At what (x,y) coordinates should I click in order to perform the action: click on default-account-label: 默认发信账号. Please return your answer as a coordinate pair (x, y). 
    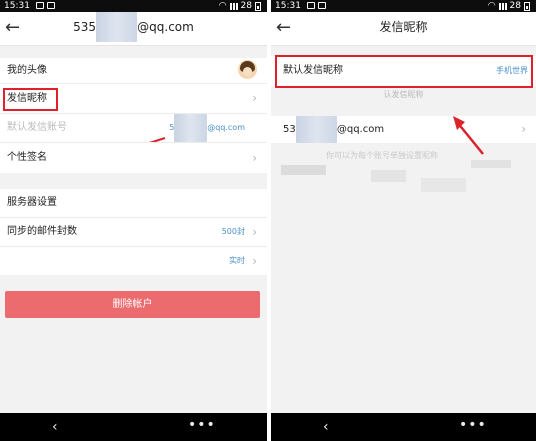
    Looking at the image, I should click on (37, 127).